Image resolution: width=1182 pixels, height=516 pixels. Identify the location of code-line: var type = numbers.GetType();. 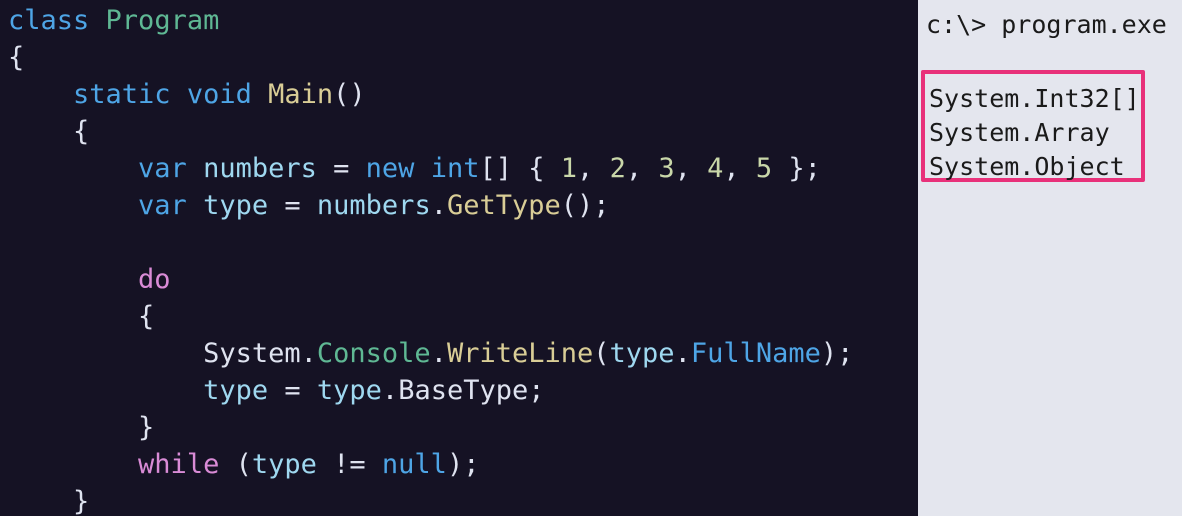
(309, 205).